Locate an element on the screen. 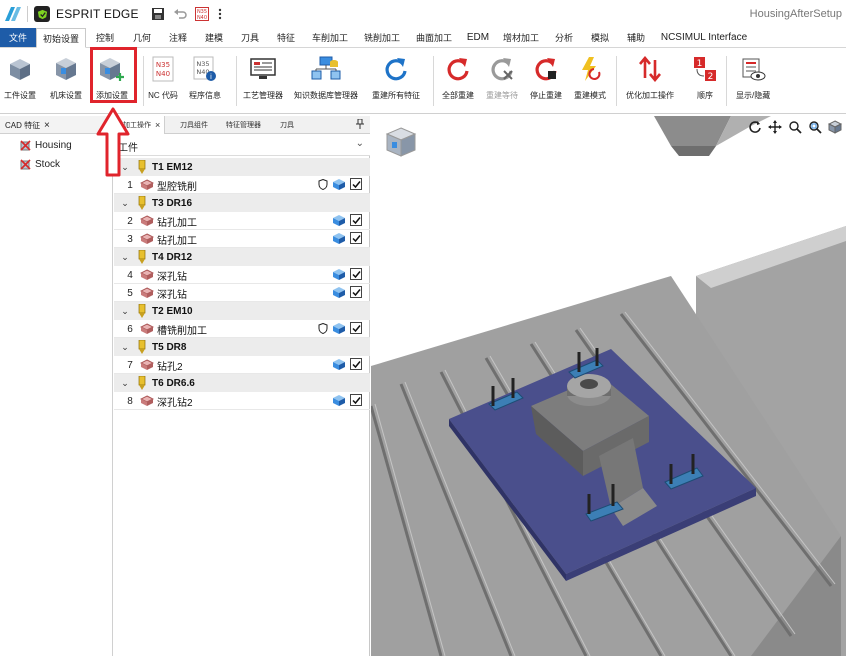  tool-group-row: ⌄ T5 DR8 is located at coordinates (242, 347).